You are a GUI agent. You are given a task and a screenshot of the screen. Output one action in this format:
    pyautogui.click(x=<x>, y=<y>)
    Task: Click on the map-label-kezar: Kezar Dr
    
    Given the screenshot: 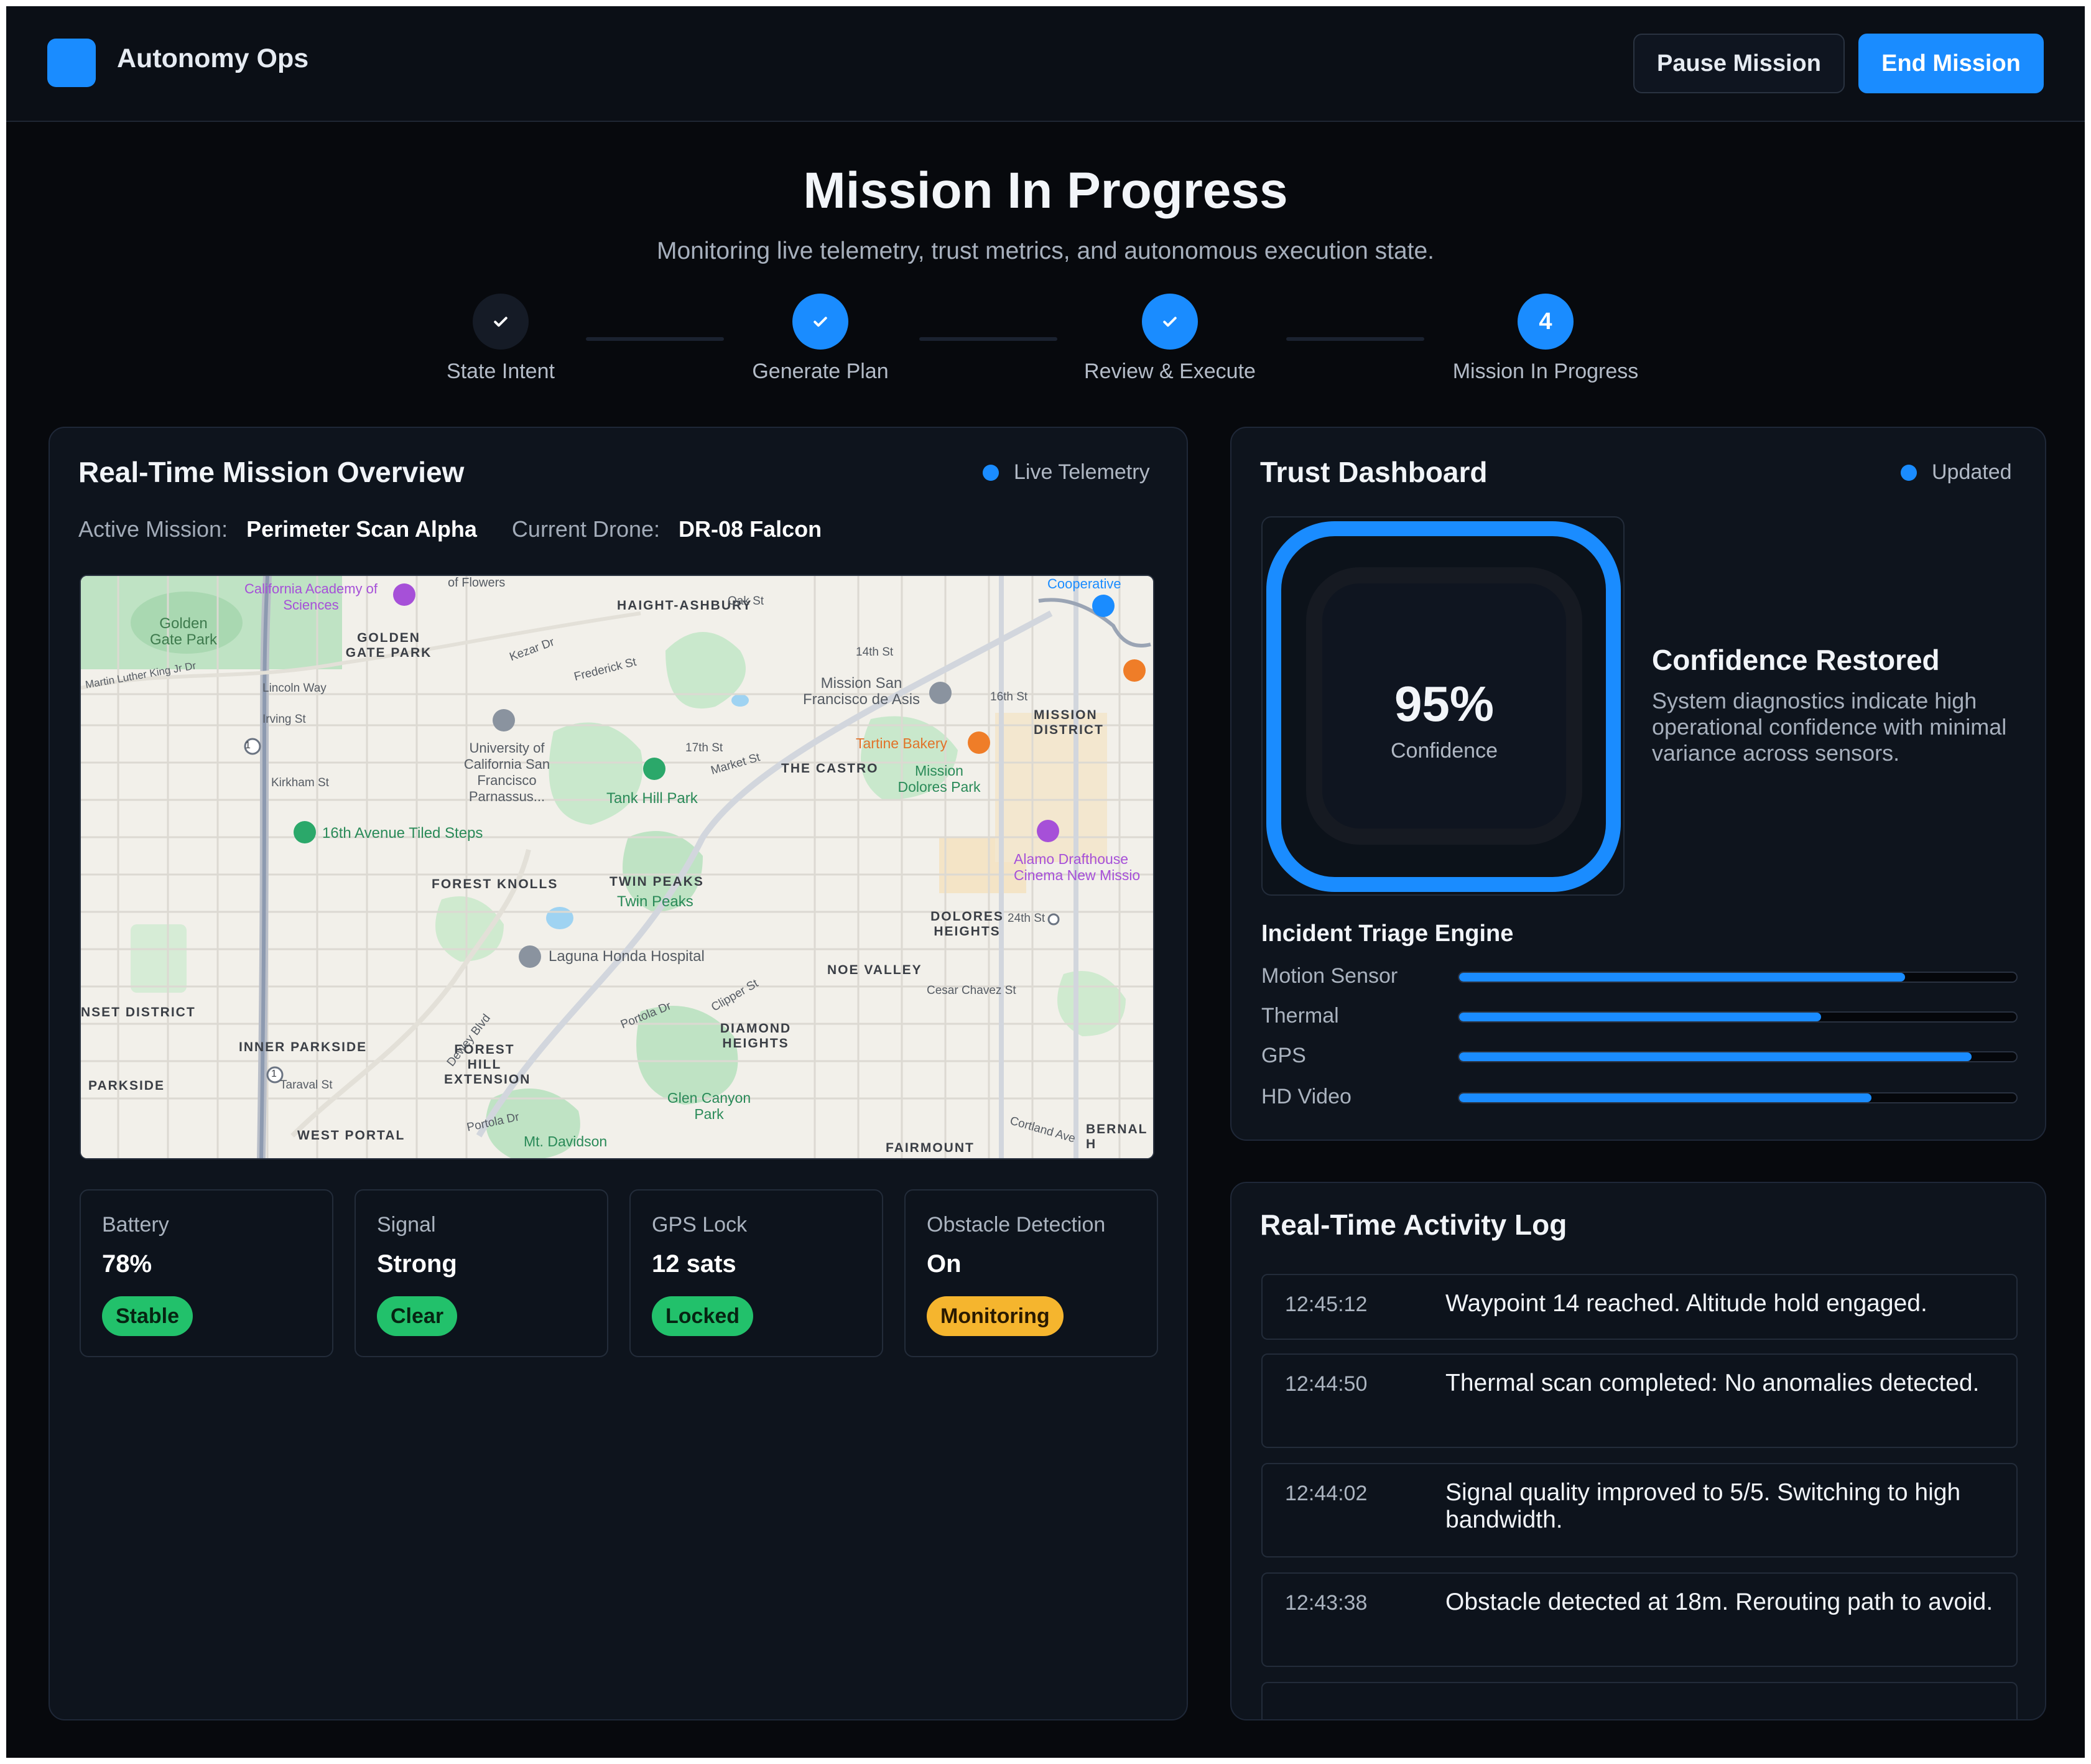 What is the action you would take?
    pyautogui.click(x=532, y=650)
    